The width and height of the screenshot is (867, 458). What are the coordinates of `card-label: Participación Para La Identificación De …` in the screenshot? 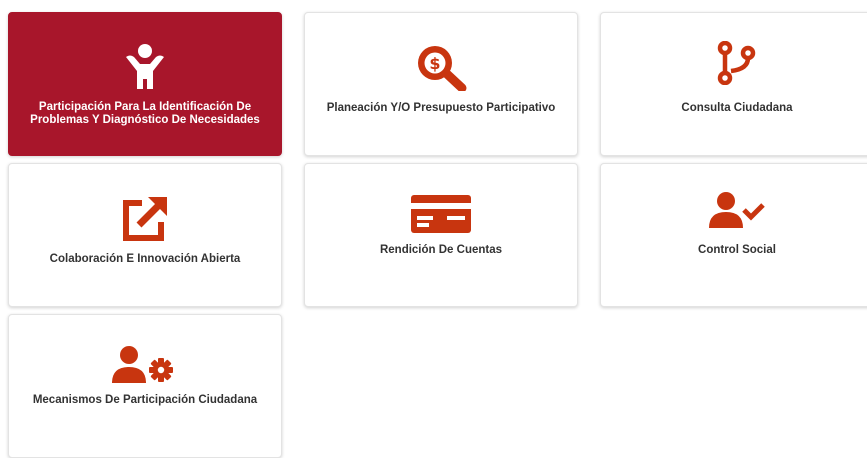 It's located at (145, 113).